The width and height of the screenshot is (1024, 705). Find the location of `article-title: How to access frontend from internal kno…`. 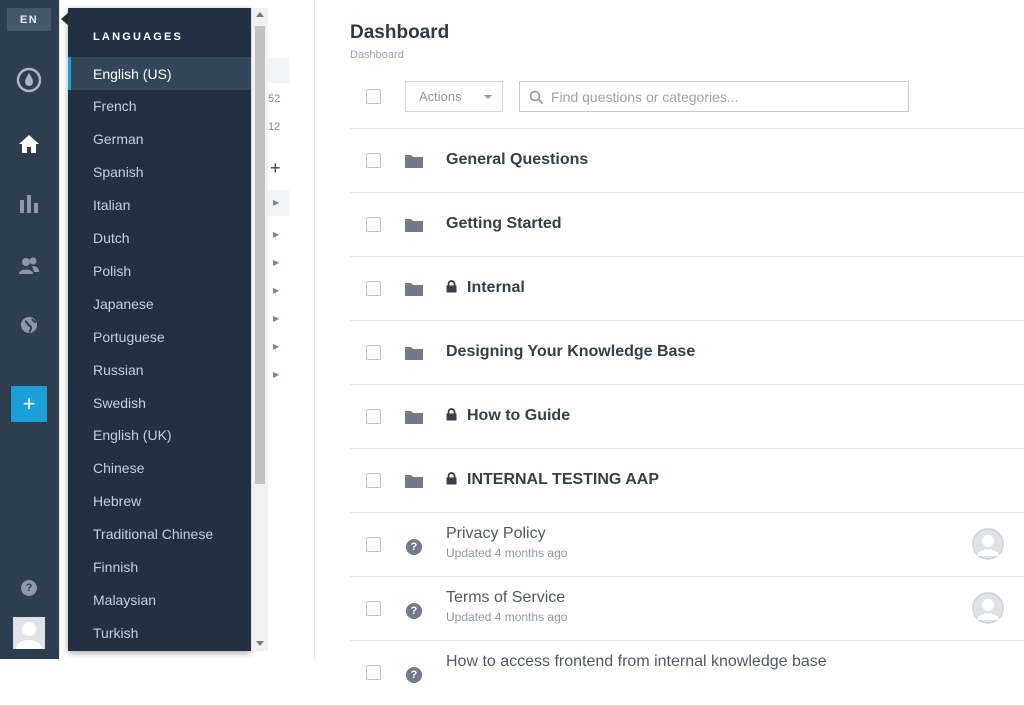

article-title: How to access frontend from internal kno… is located at coordinates (636, 662).